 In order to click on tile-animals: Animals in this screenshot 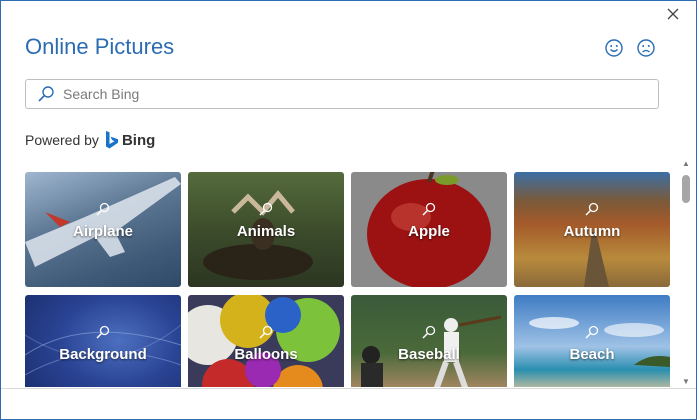, I will do `click(266, 229)`.